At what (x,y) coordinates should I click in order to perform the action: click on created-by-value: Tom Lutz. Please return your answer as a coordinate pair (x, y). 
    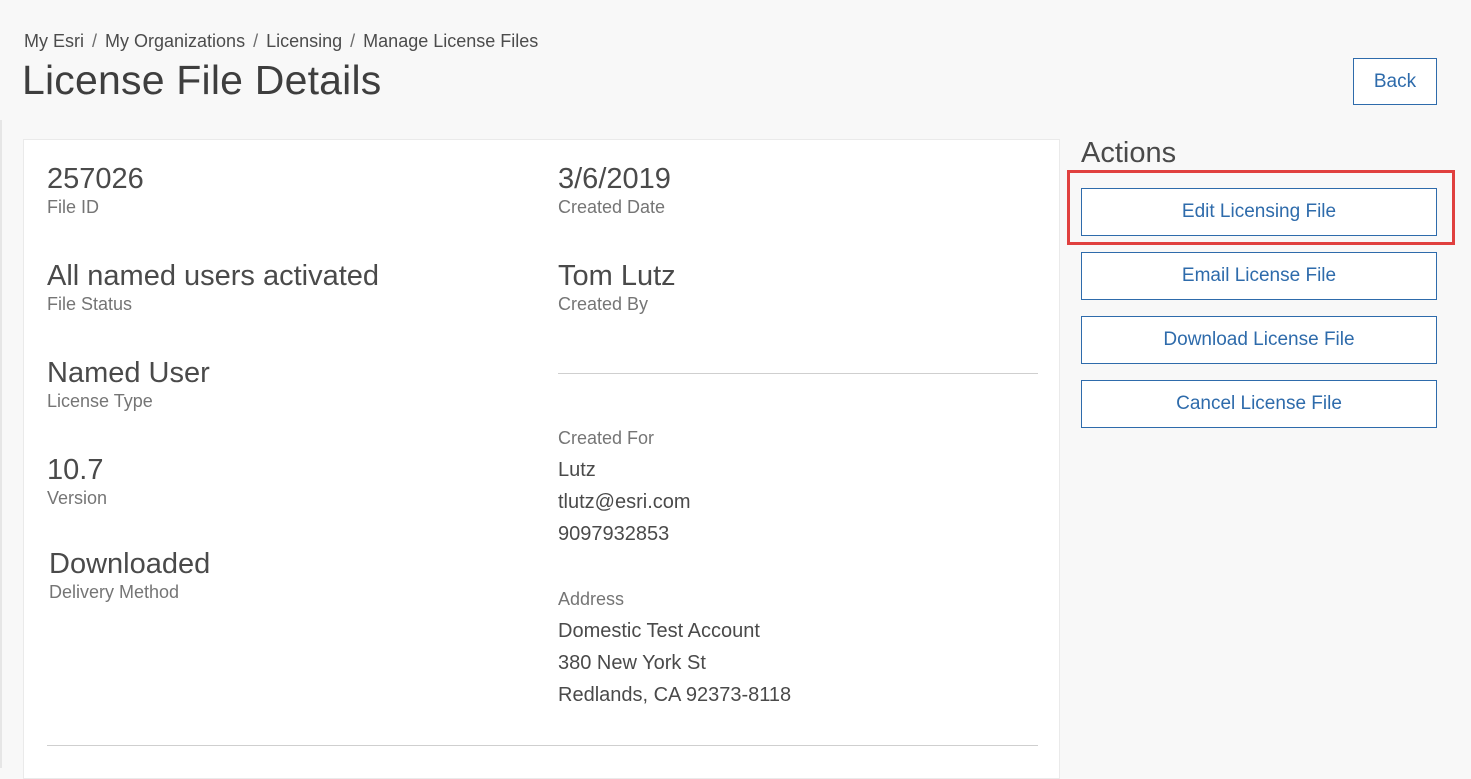
    Looking at the image, I should click on (617, 276).